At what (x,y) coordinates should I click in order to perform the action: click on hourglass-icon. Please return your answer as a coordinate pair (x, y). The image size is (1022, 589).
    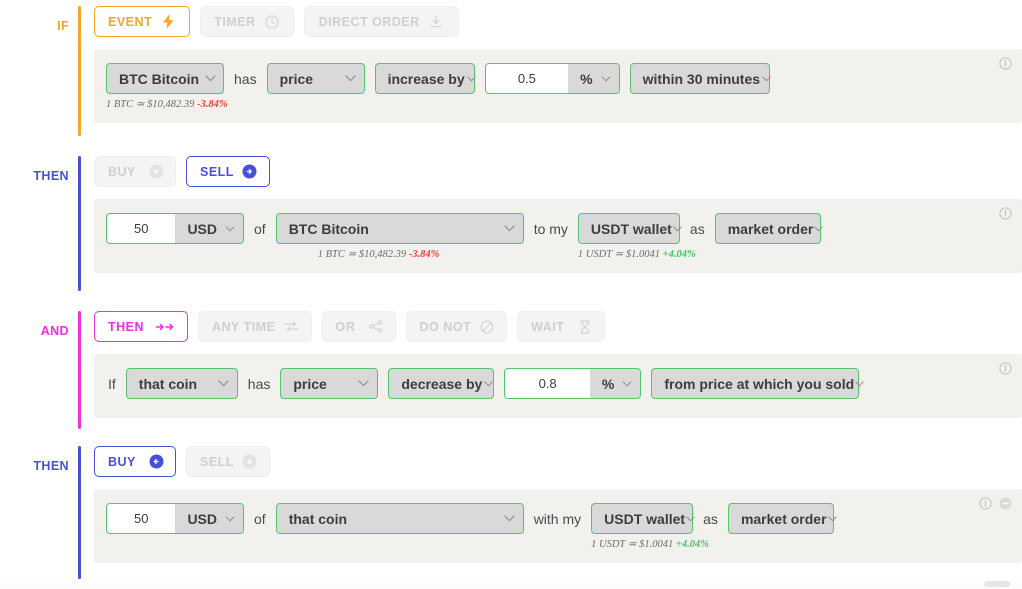
    Looking at the image, I should click on (585, 327).